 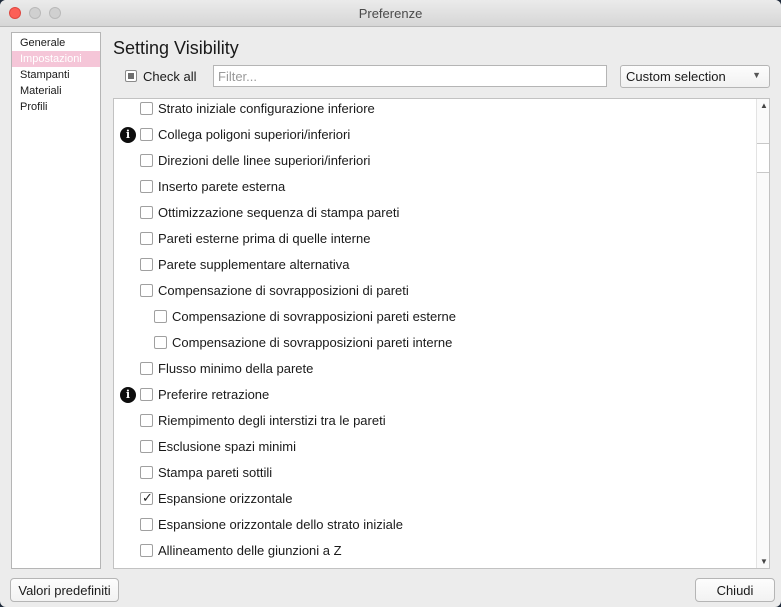 What do you see at coordinates (266, 108) in the screenshot?
I see `setting-label: Strato iniziale configurazione inferiore` at bounding box center [266, 108].